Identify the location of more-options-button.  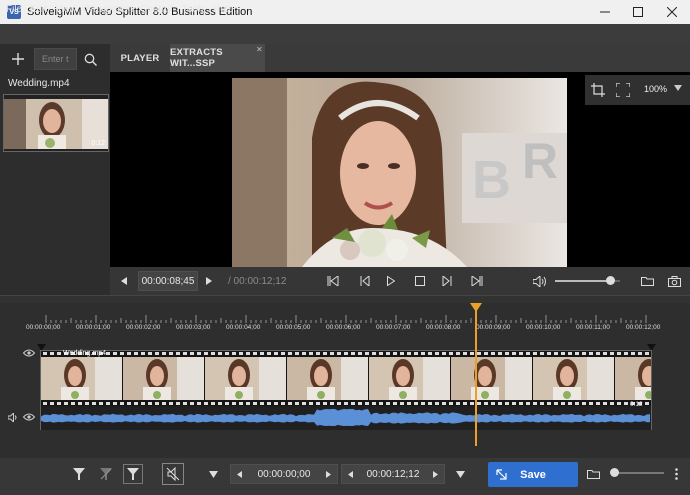
(676, 474).